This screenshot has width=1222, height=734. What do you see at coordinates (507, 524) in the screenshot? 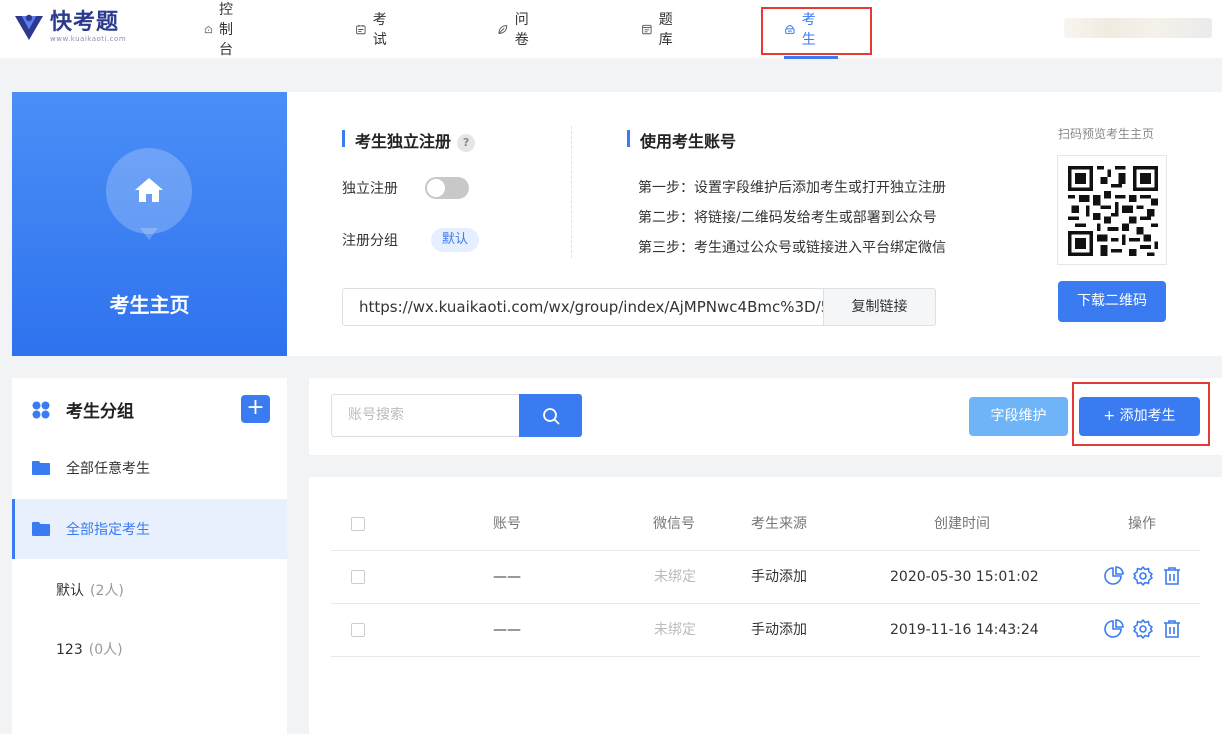
I see `header-account: 账号` at bounding box center [507, 524].